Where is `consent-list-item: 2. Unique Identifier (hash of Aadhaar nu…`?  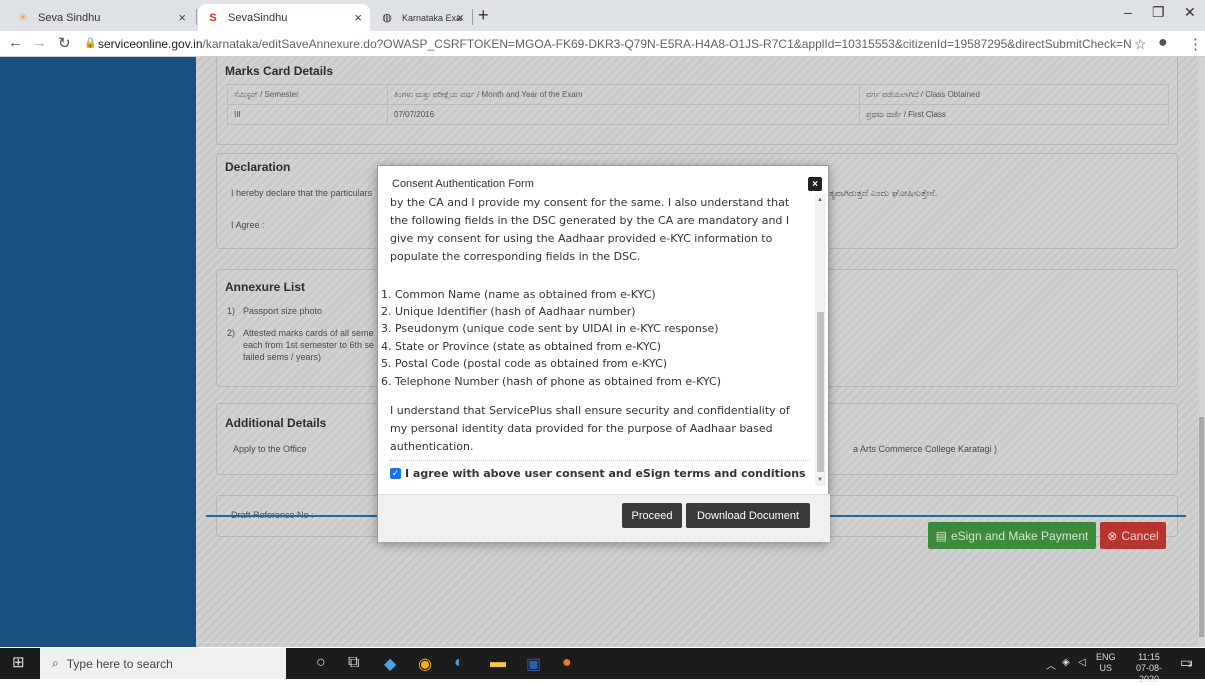 consent-list-item: 2. Unique Identifier (hash of Aadhaar nu… is located at coordinates (508, 311).